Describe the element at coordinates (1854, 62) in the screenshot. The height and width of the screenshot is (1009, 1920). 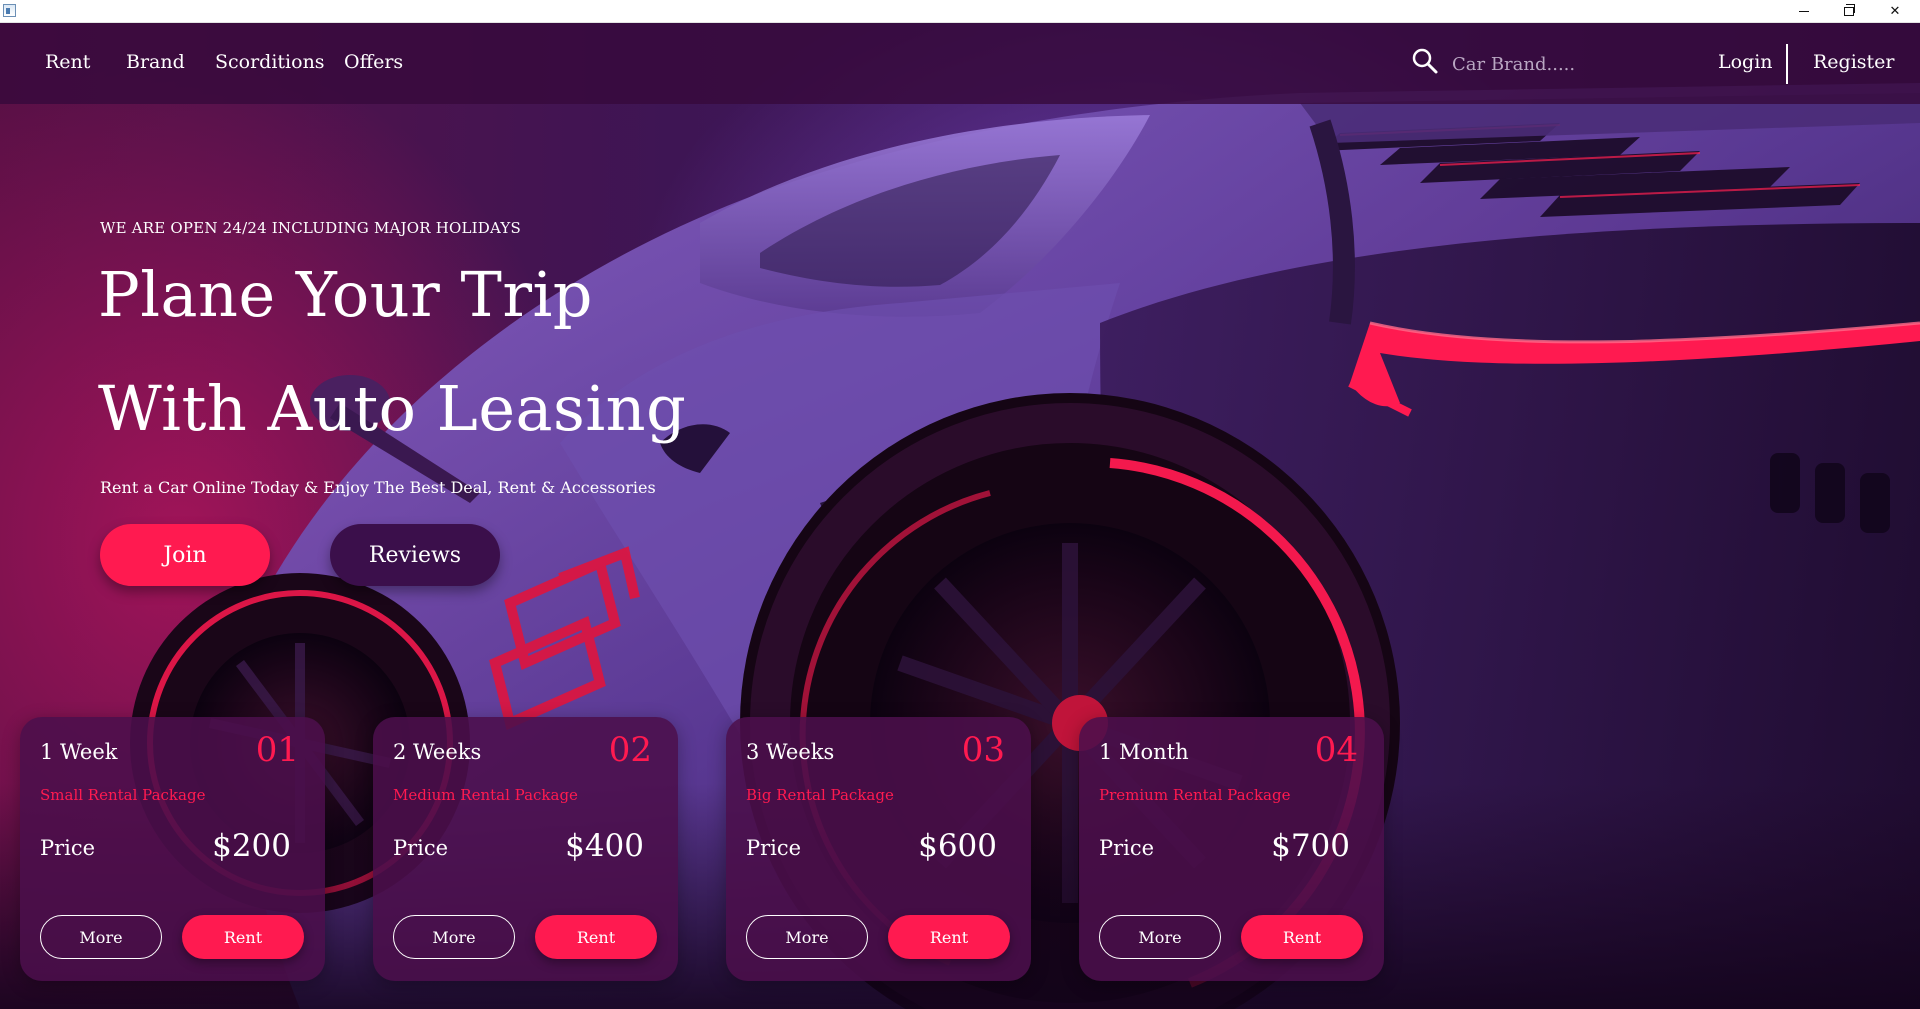
I see `register-link: Register` at that location.